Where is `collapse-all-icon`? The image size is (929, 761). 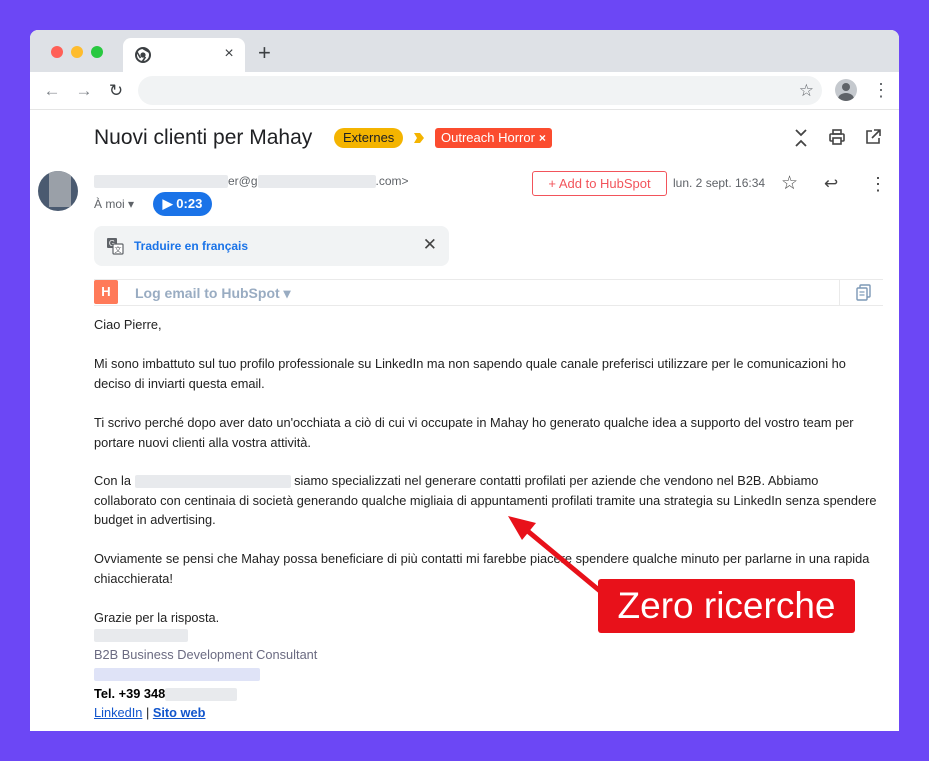
collapse-all-icon is located at coordinates (801, 138).